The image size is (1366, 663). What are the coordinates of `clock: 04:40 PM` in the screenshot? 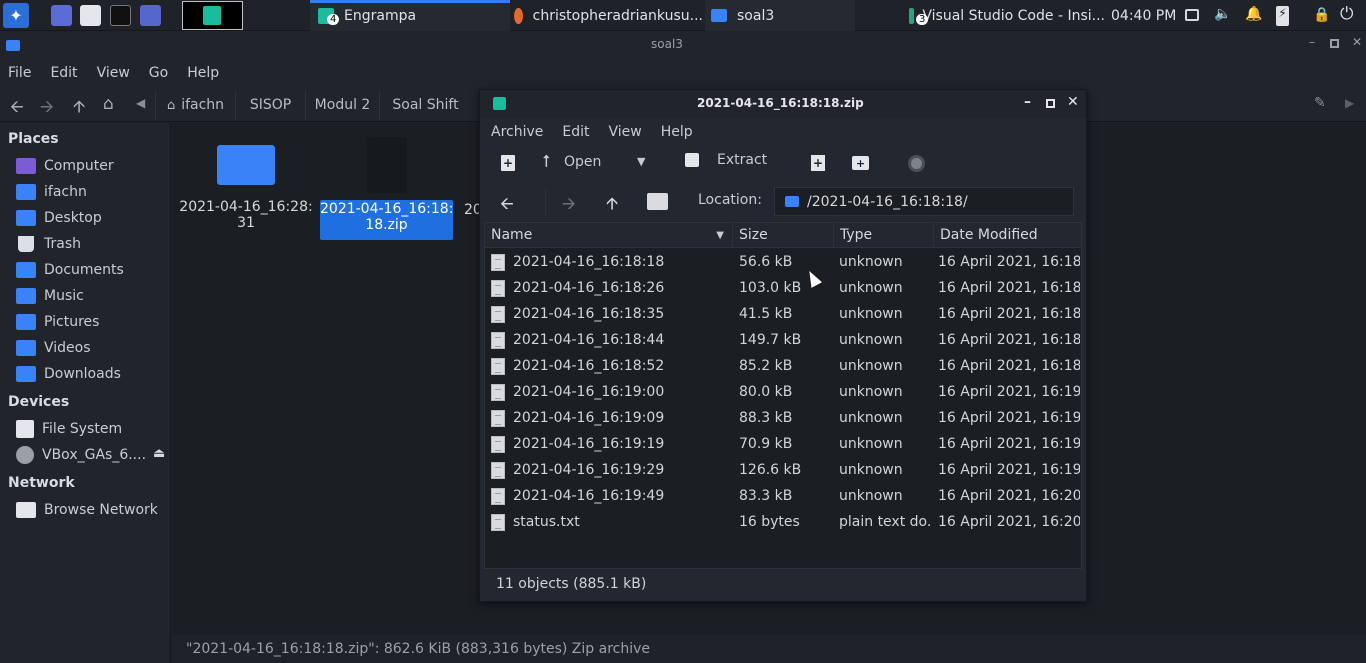 It's located at (1146, 15).